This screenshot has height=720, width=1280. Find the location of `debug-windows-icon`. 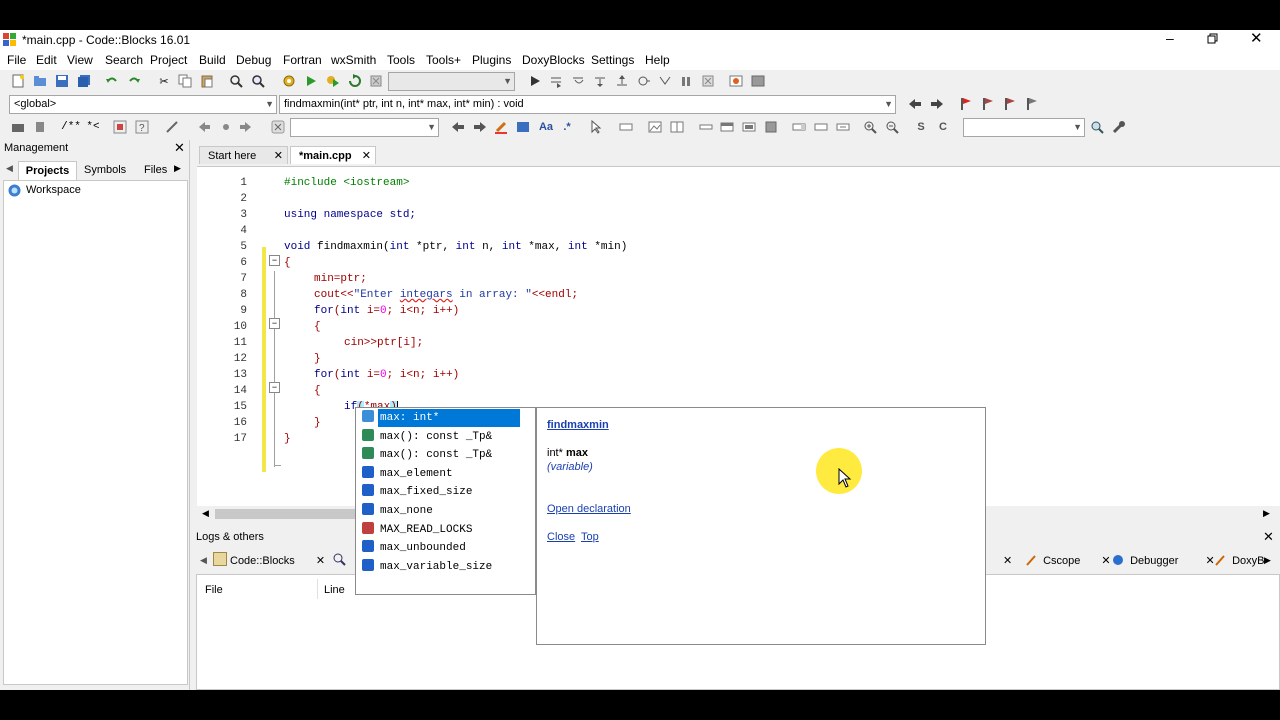

debug-windows-icon is located at coordinates (736, 81).